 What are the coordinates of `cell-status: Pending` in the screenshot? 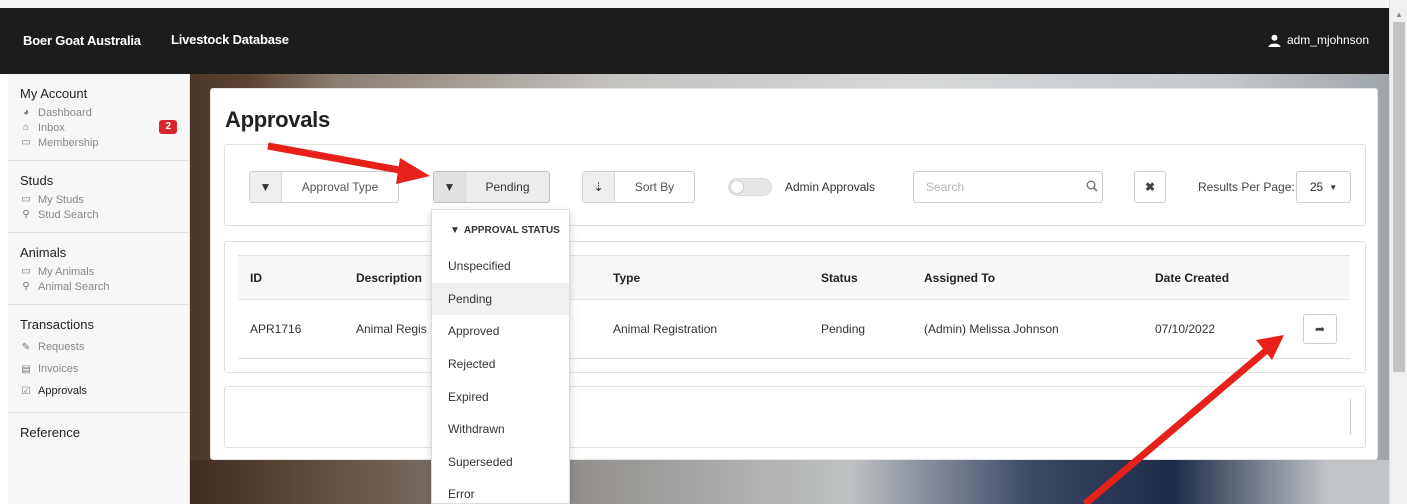 It's located at (860, 329).